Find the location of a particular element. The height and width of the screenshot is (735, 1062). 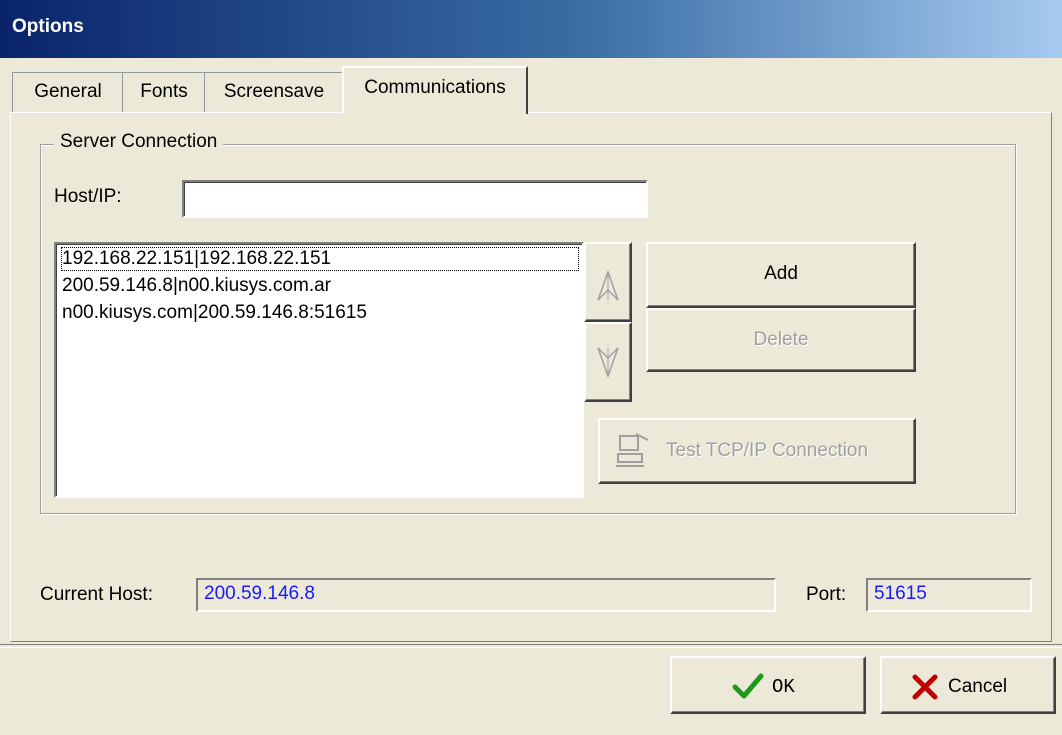

port-value: 51615 is located at coordinates (900, 593).